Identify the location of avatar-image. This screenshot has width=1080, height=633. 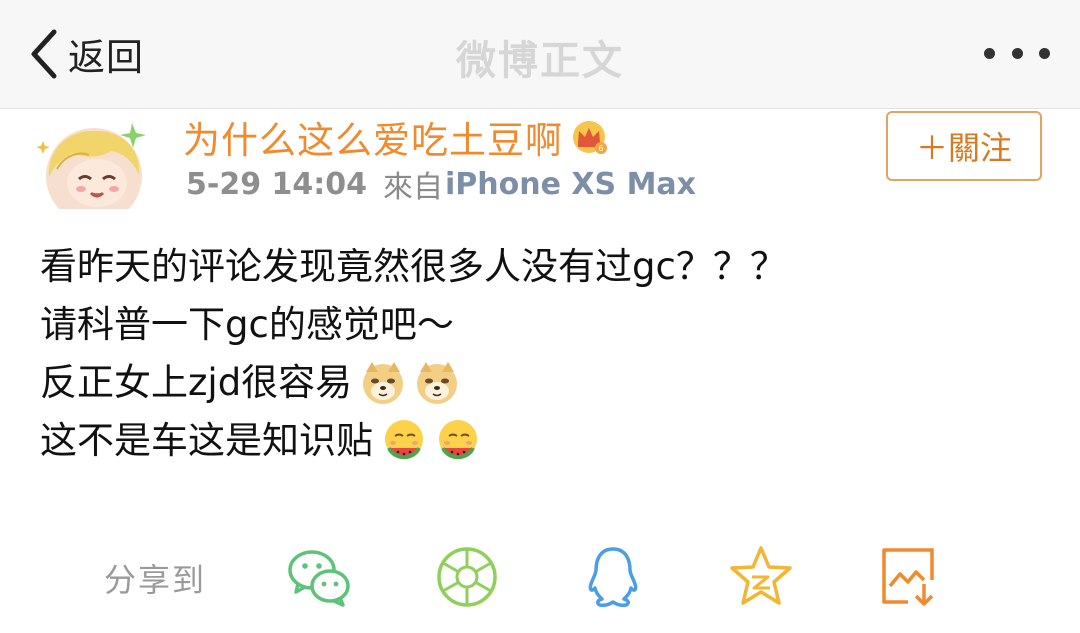
(91, 166).